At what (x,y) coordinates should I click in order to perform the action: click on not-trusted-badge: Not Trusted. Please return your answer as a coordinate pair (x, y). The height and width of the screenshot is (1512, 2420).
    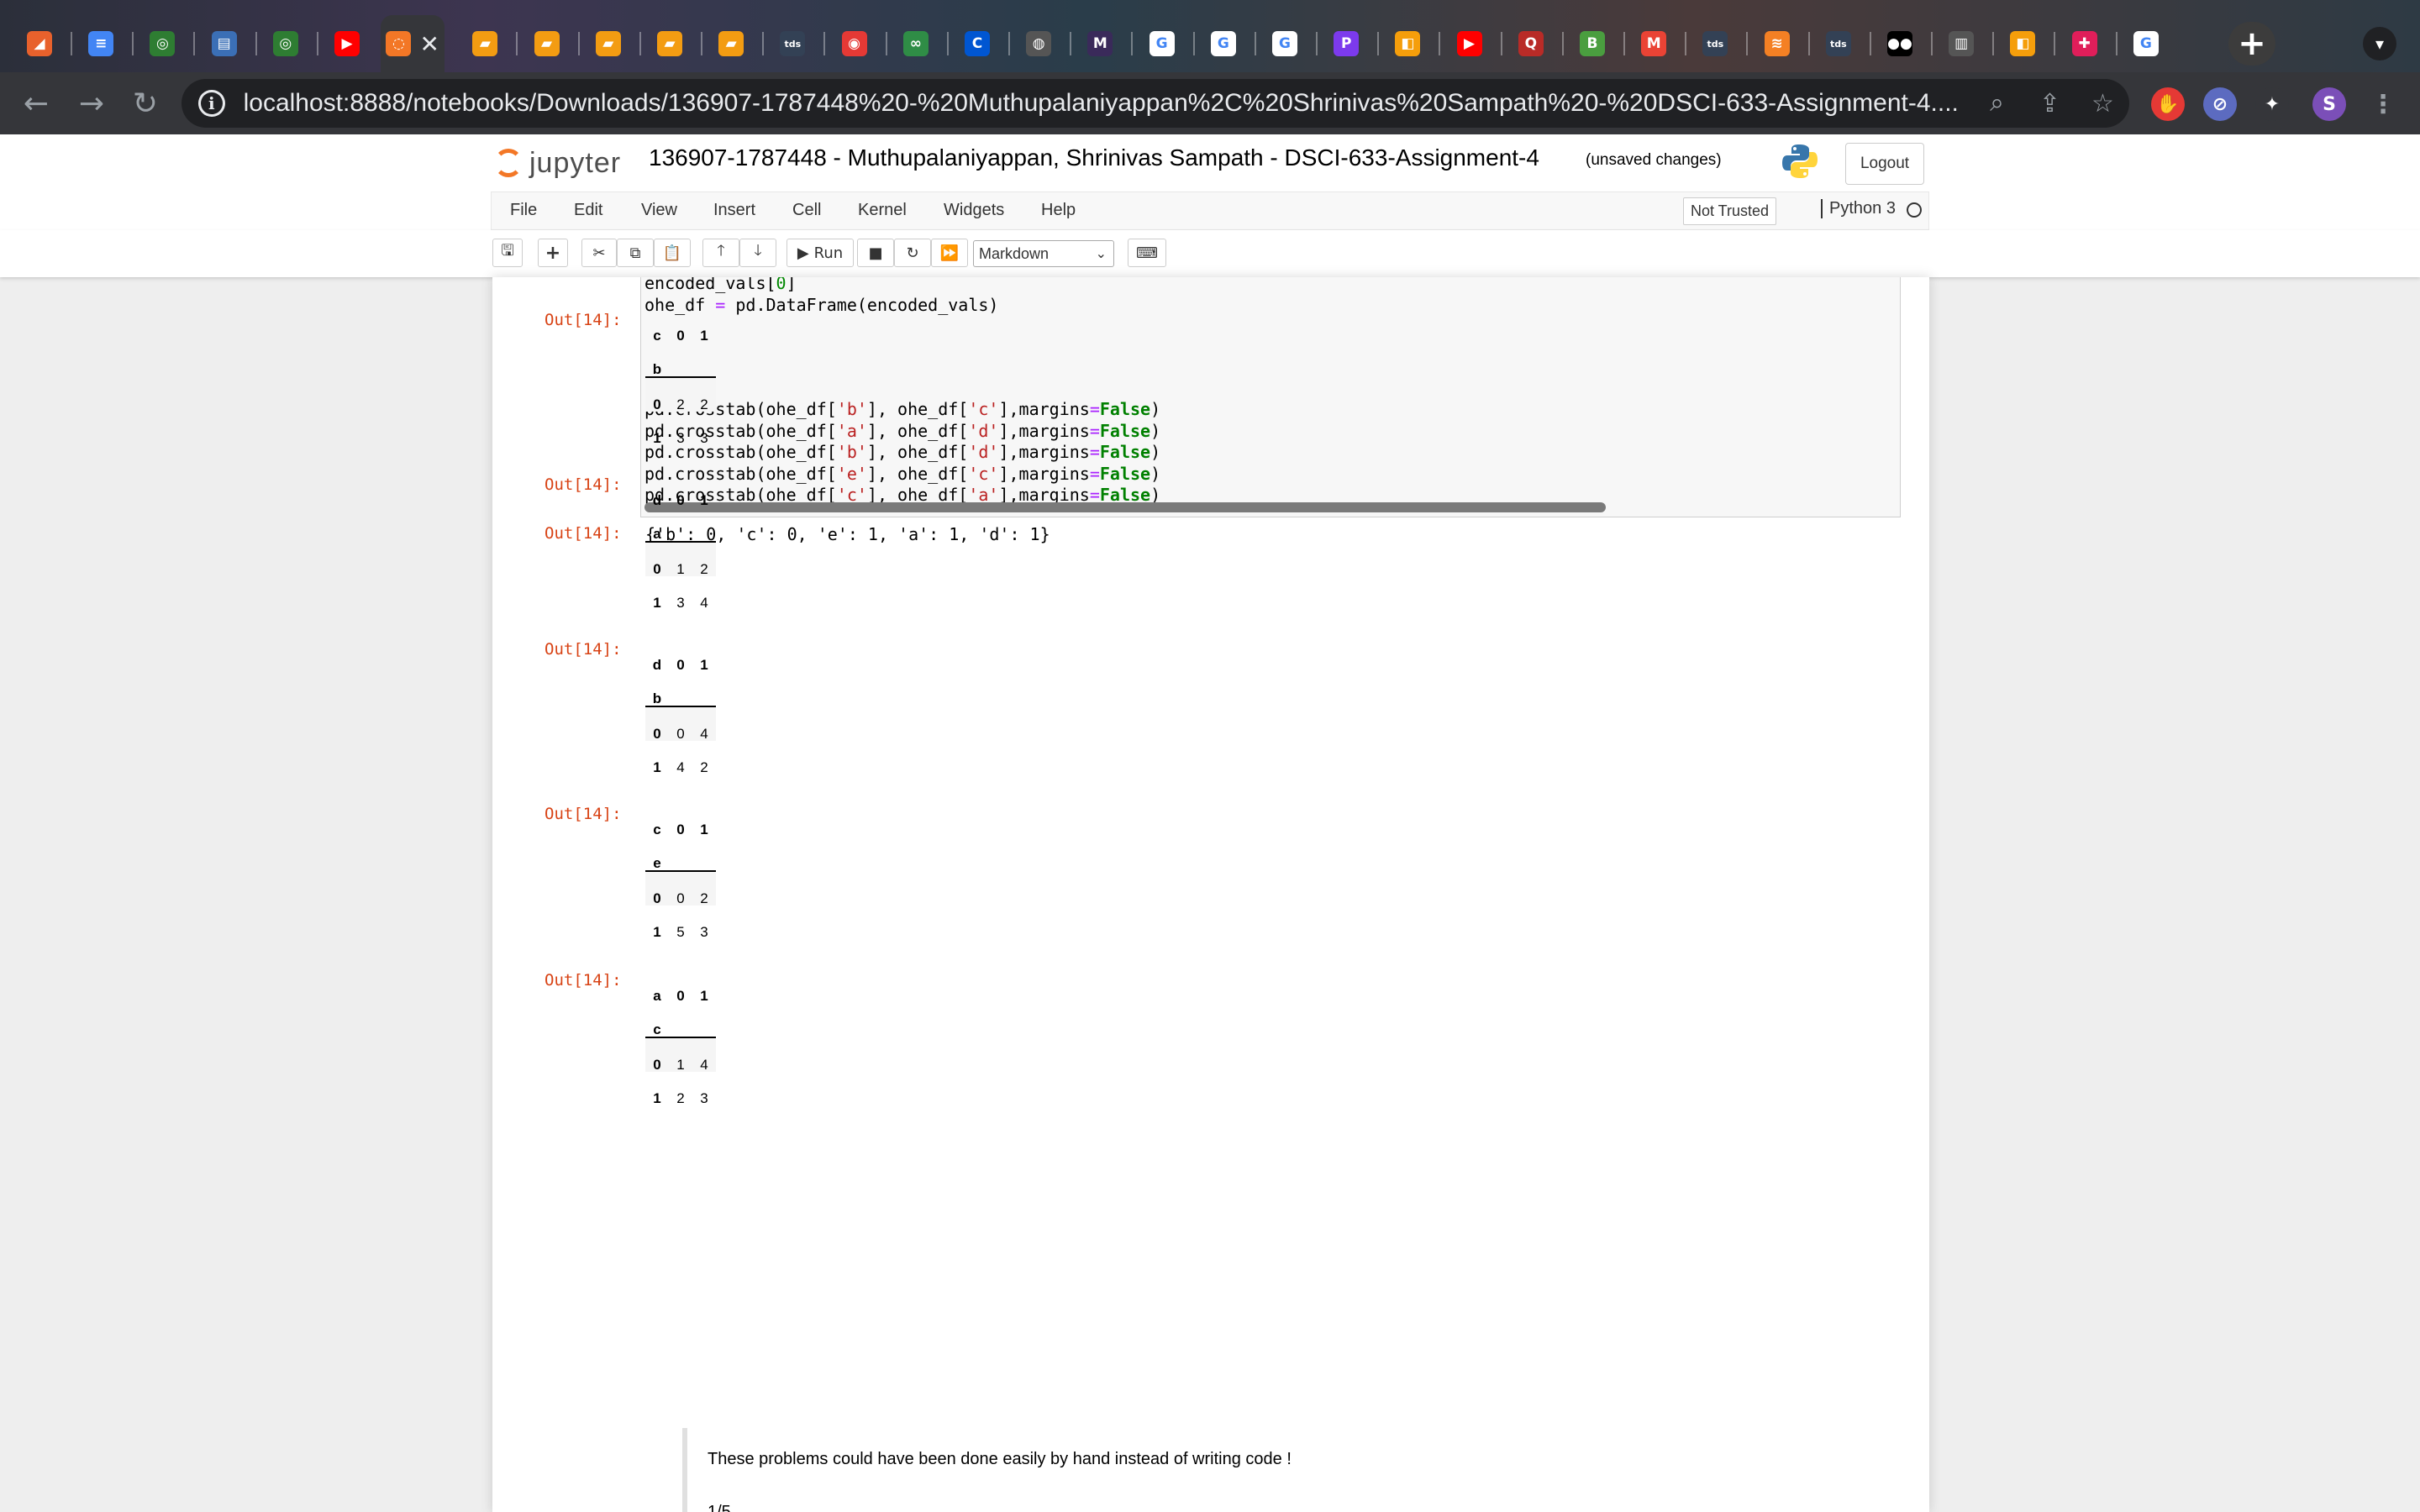
    Looking at the image, I should click on (1730, 211).